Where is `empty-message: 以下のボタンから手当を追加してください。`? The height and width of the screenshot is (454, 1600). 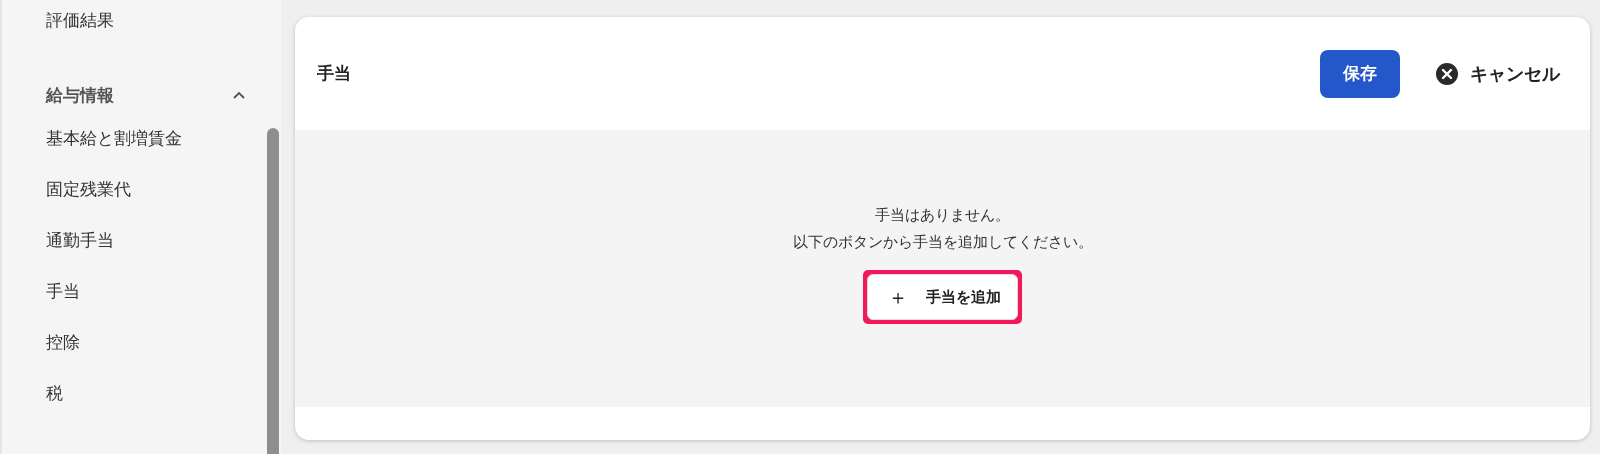 empty-message: 以下のボタンから手当を追加してください。 is located at coordinates (942, 242).